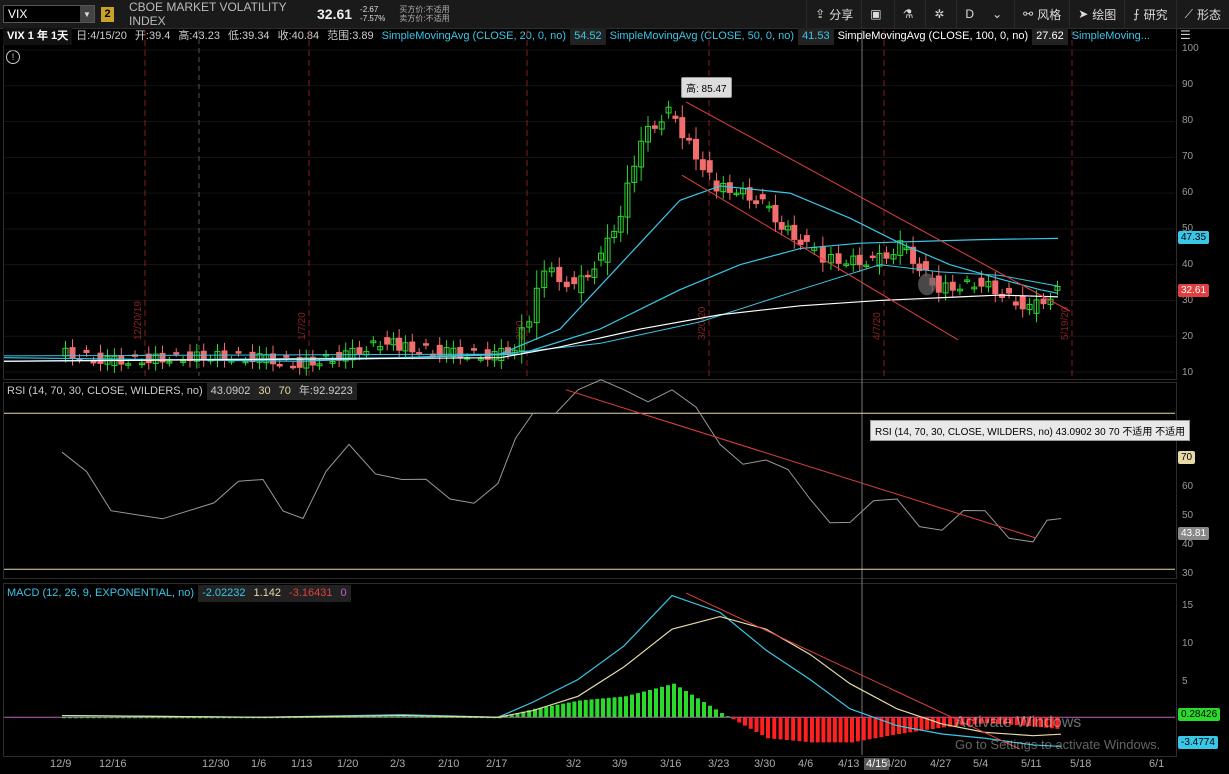 Image resolution: width=1229 pixels, height=774 pixels. Describe the element at coordinates (1190, 48) in the screenshot. I see `price-tick: 100` at that location.